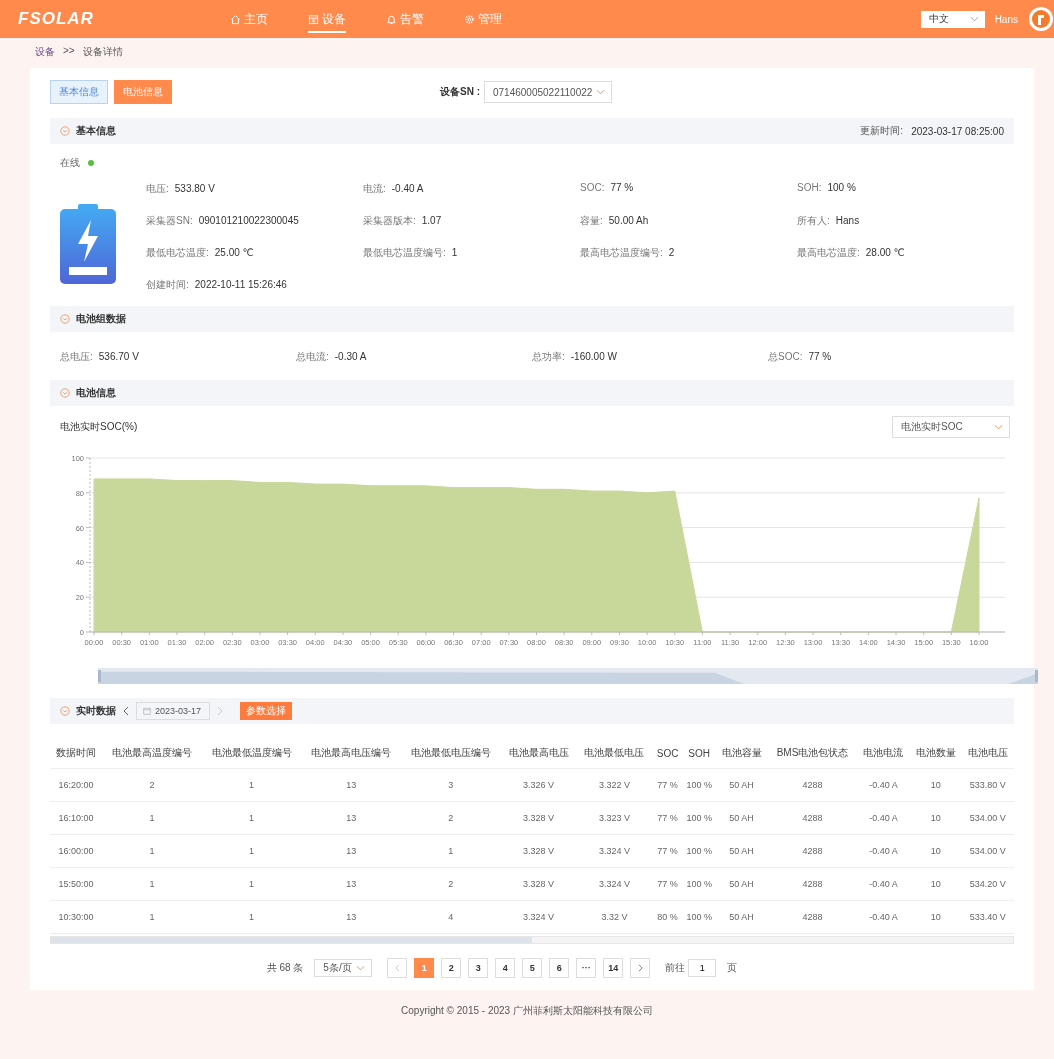 The width and height of the screenshot is (1054, 1059). I want to click on field-label: 创建时间:, so click(167, 285).